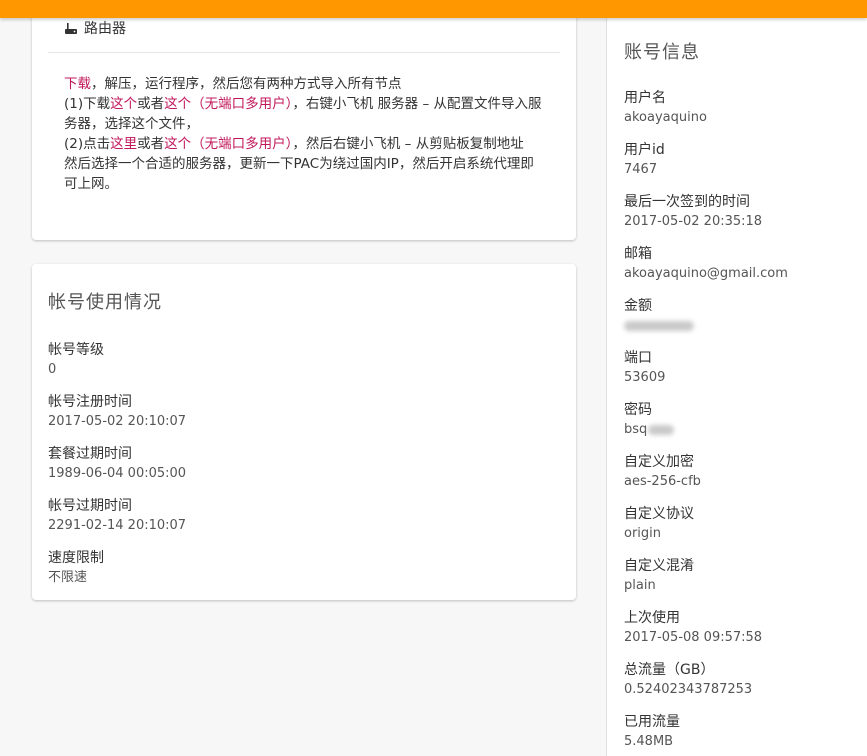 The width and height of the screenshot is (867, 756). I want to click on info-port: 端口 53609, so click(739, 368).